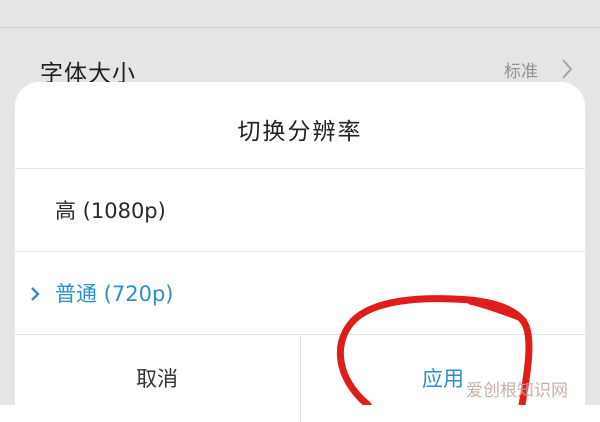 The image size is (600, 422). I want to click on divider, so click(300, 334).